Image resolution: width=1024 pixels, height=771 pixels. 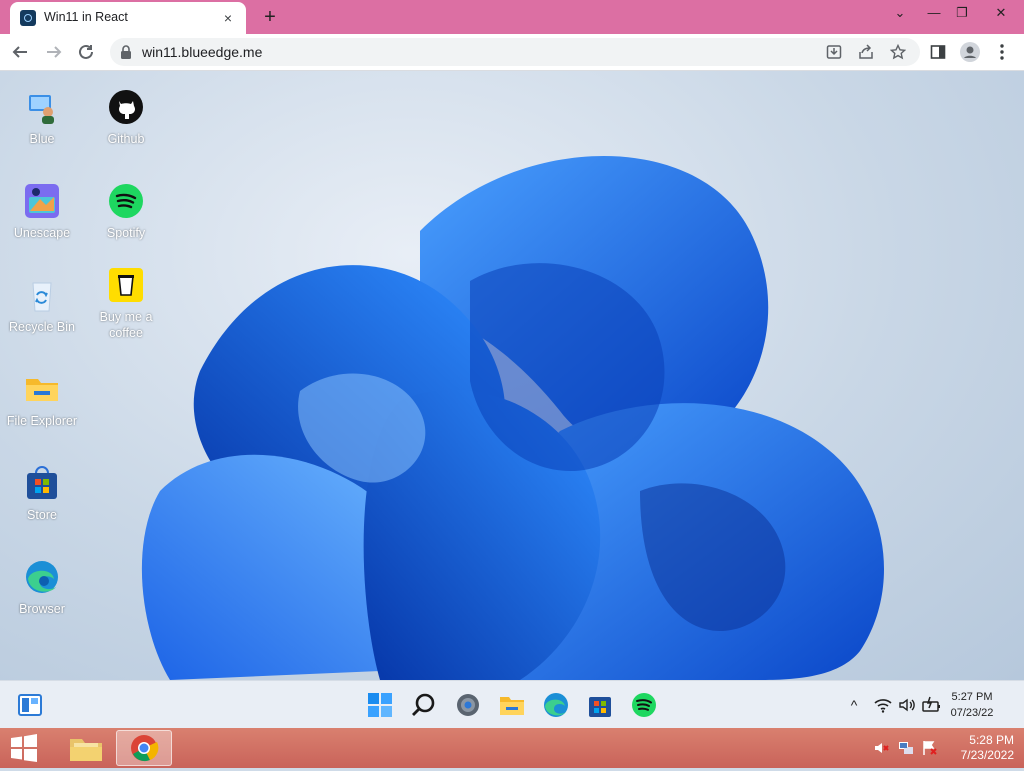 I want to click on share-icon, so click(x=866, y=52).